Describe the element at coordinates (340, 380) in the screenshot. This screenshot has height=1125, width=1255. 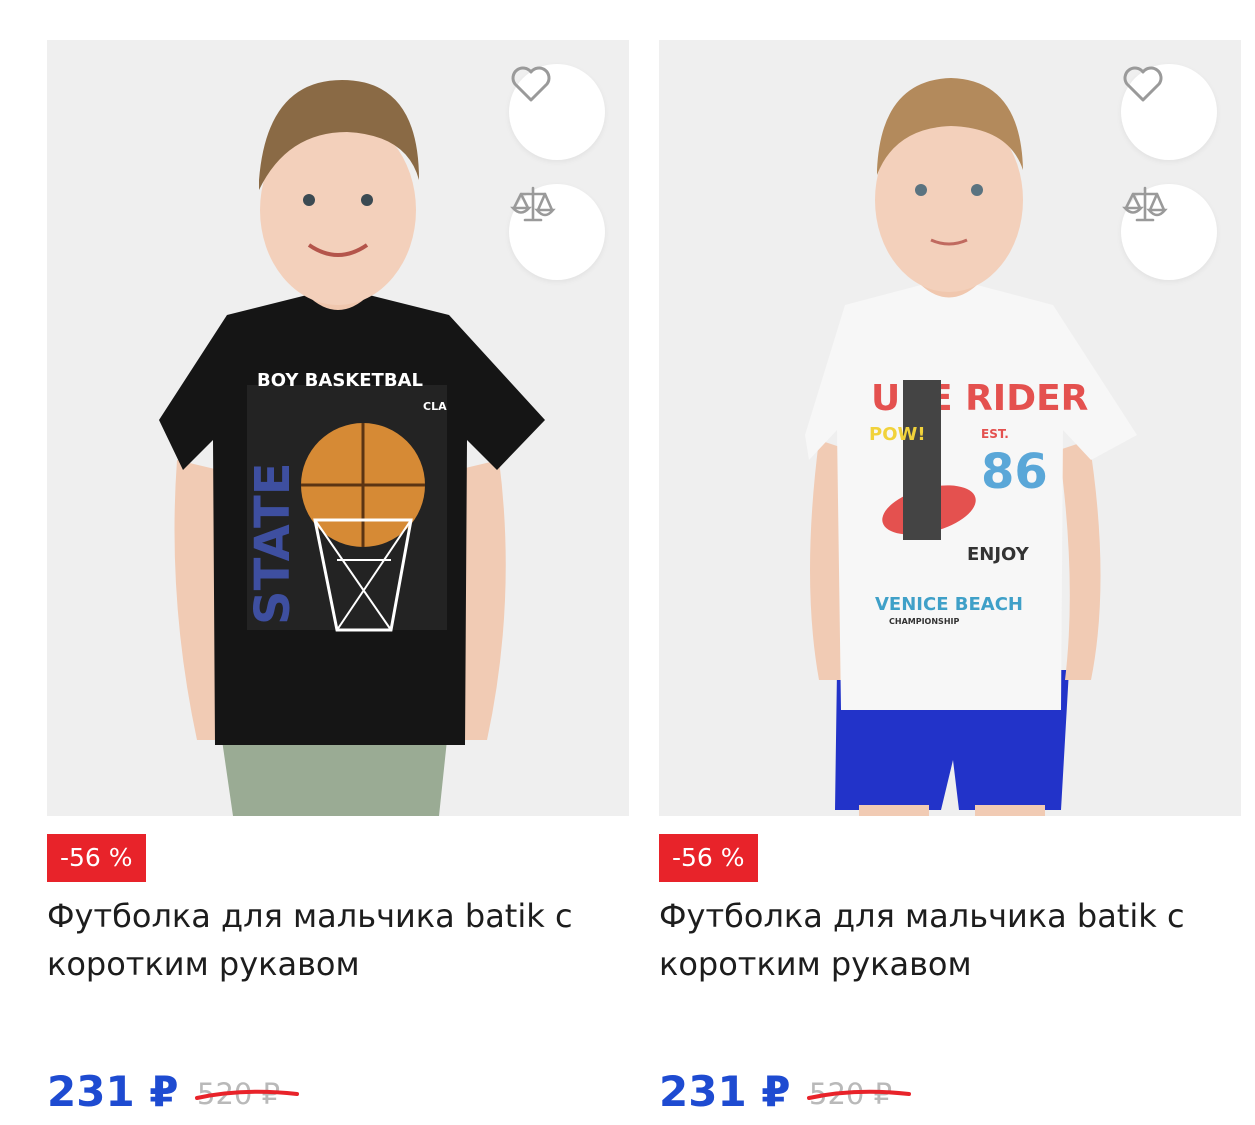
I see `svg-text: BOY BASKETBAL` at that location.